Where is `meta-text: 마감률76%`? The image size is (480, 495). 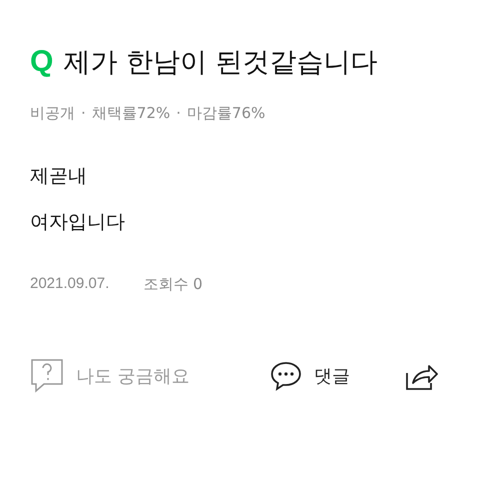 meta-text: 마감률76% is located at coordinates (226, 113).